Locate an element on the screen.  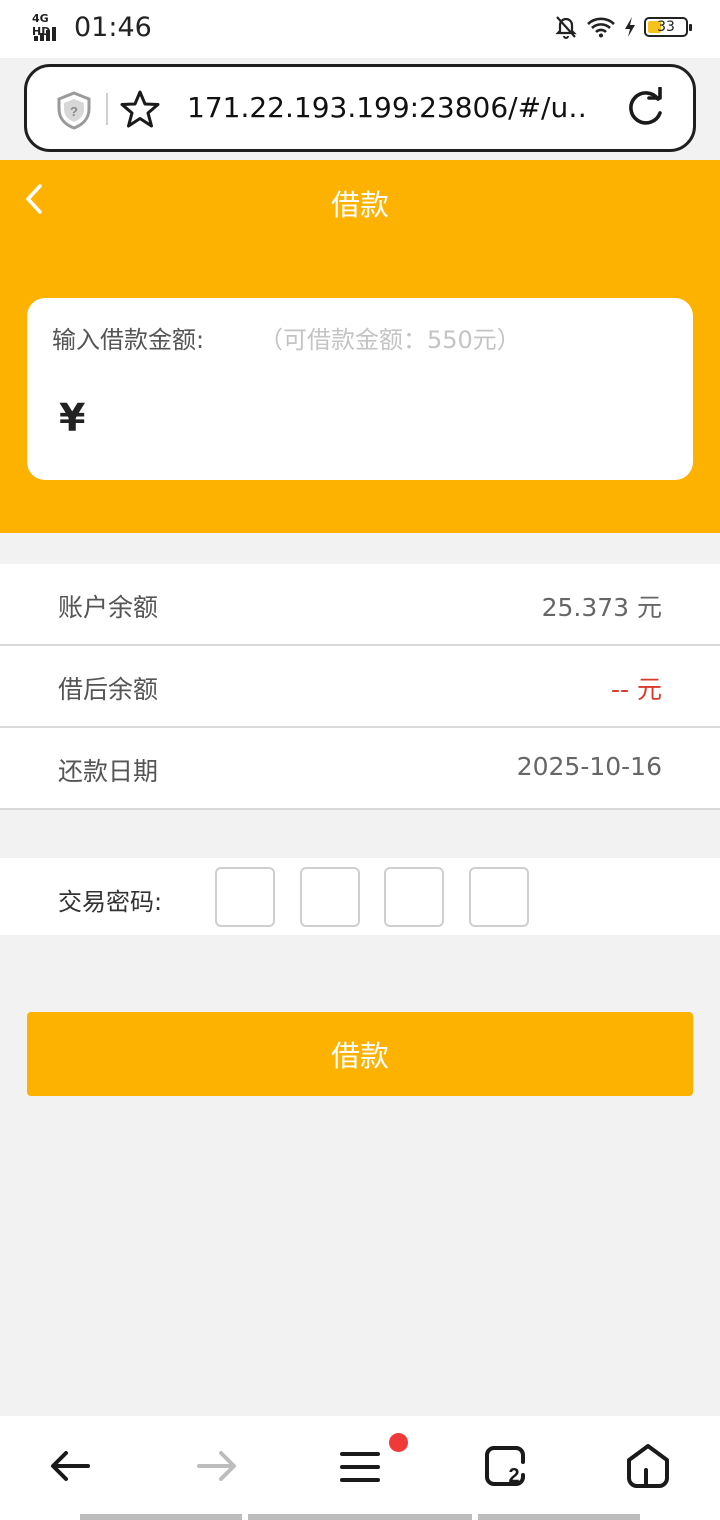
currency-symbol: ¥ is located at coordinates (72, 418).